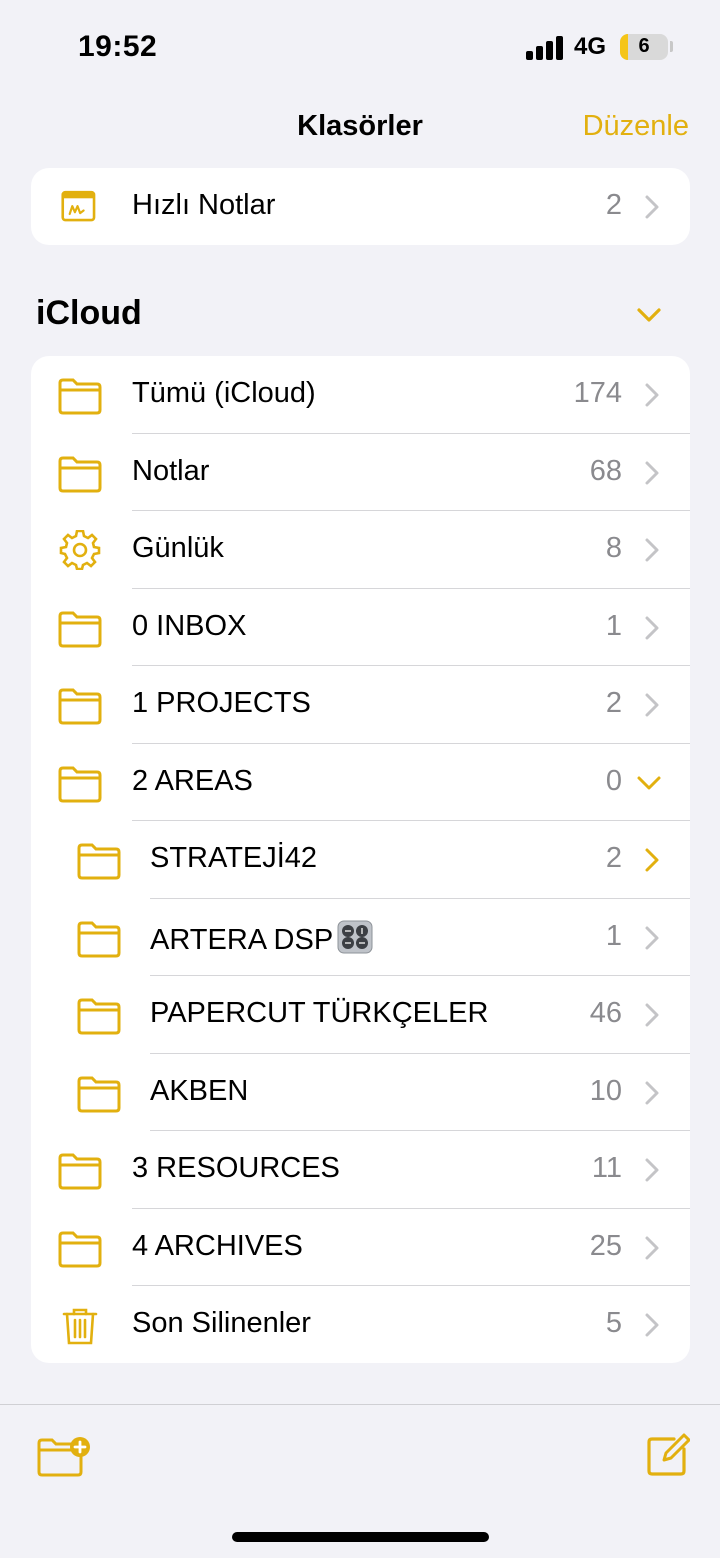  What do you see at coordinates (360, 1170) in the screenshot?
I see `folder-row: 3 RESOURCES 11` at bounding box center [360, 1170].